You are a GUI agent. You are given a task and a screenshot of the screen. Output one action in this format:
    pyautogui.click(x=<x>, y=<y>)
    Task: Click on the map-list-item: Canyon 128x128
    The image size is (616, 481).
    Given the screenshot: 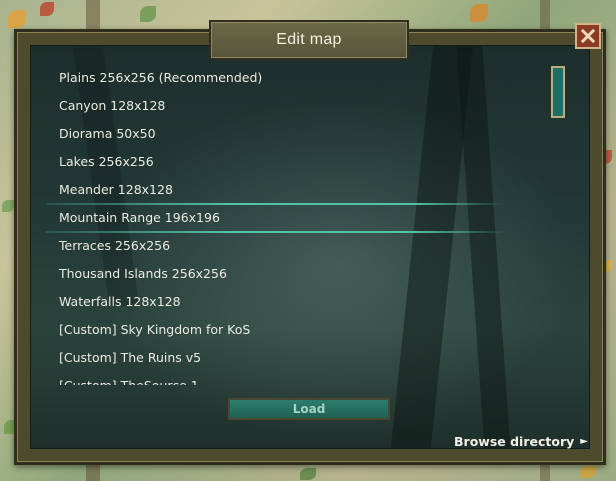 What is the action you would take?
    pyautogui.click(x=281, y=106)
    